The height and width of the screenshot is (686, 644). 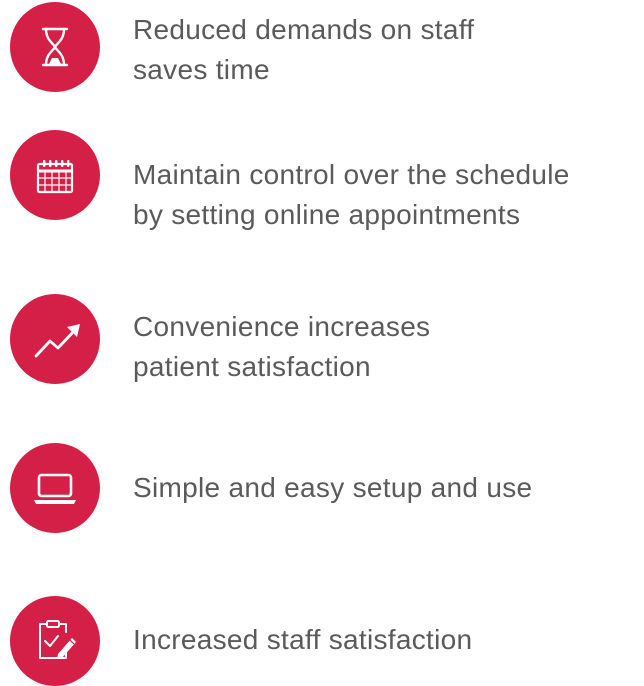 I want to click on clipboard-check-icon, so click(x=57, y=639).